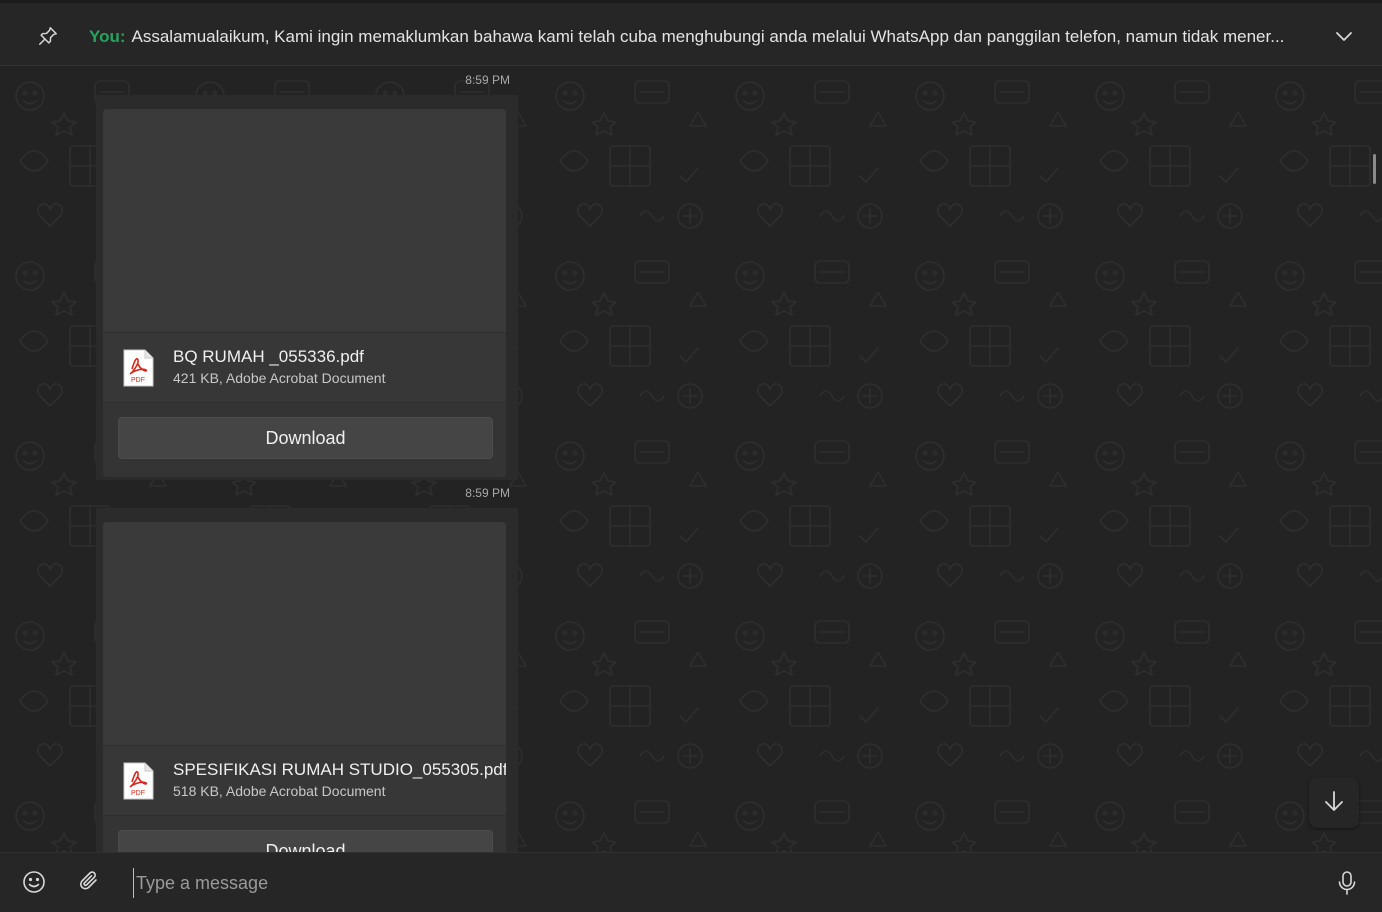  What do you see at coordinates (1347, 883) in the screenshot?
I see `microphone-icon` at bounding box center [1347, 883].